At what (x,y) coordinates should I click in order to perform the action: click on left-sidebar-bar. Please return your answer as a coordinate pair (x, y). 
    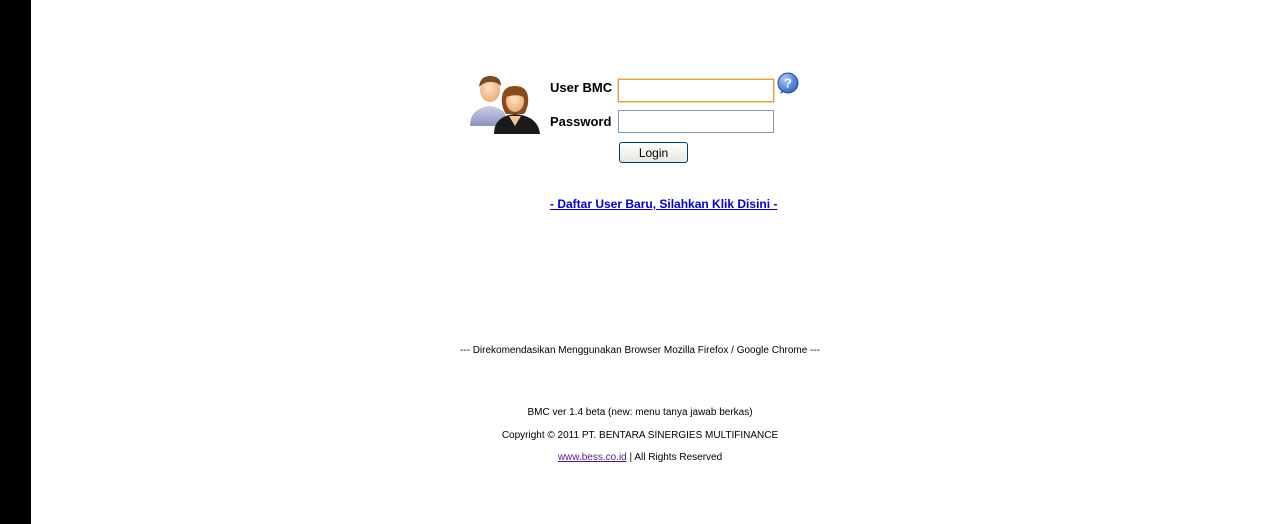
    Looking at the image, I should click on (15, 262).